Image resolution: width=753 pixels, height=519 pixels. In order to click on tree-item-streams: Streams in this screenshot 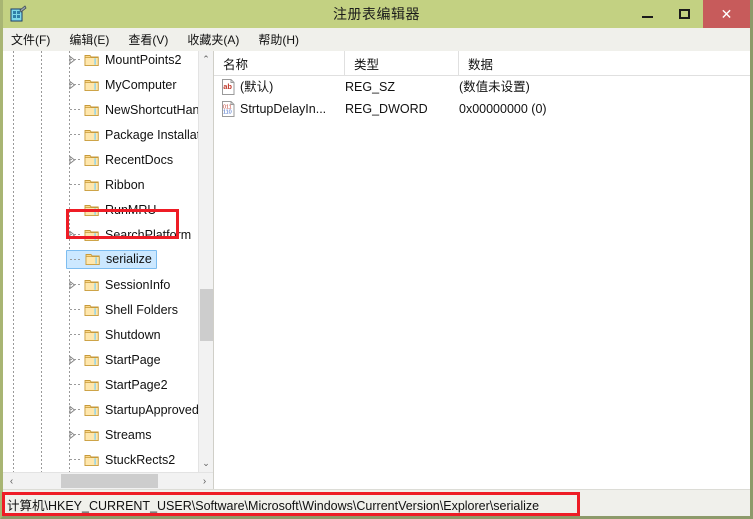, I will do `click(101, 434)`.